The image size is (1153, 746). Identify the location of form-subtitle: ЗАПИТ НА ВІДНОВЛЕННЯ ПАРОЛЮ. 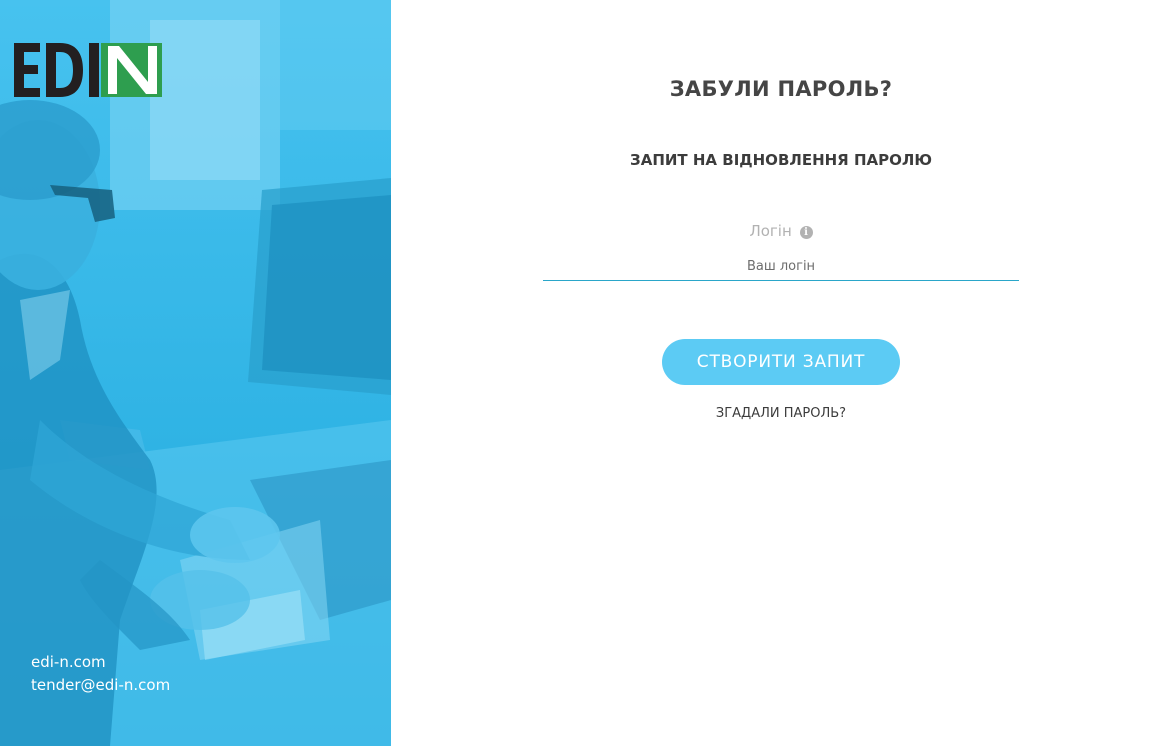
(781, 160).